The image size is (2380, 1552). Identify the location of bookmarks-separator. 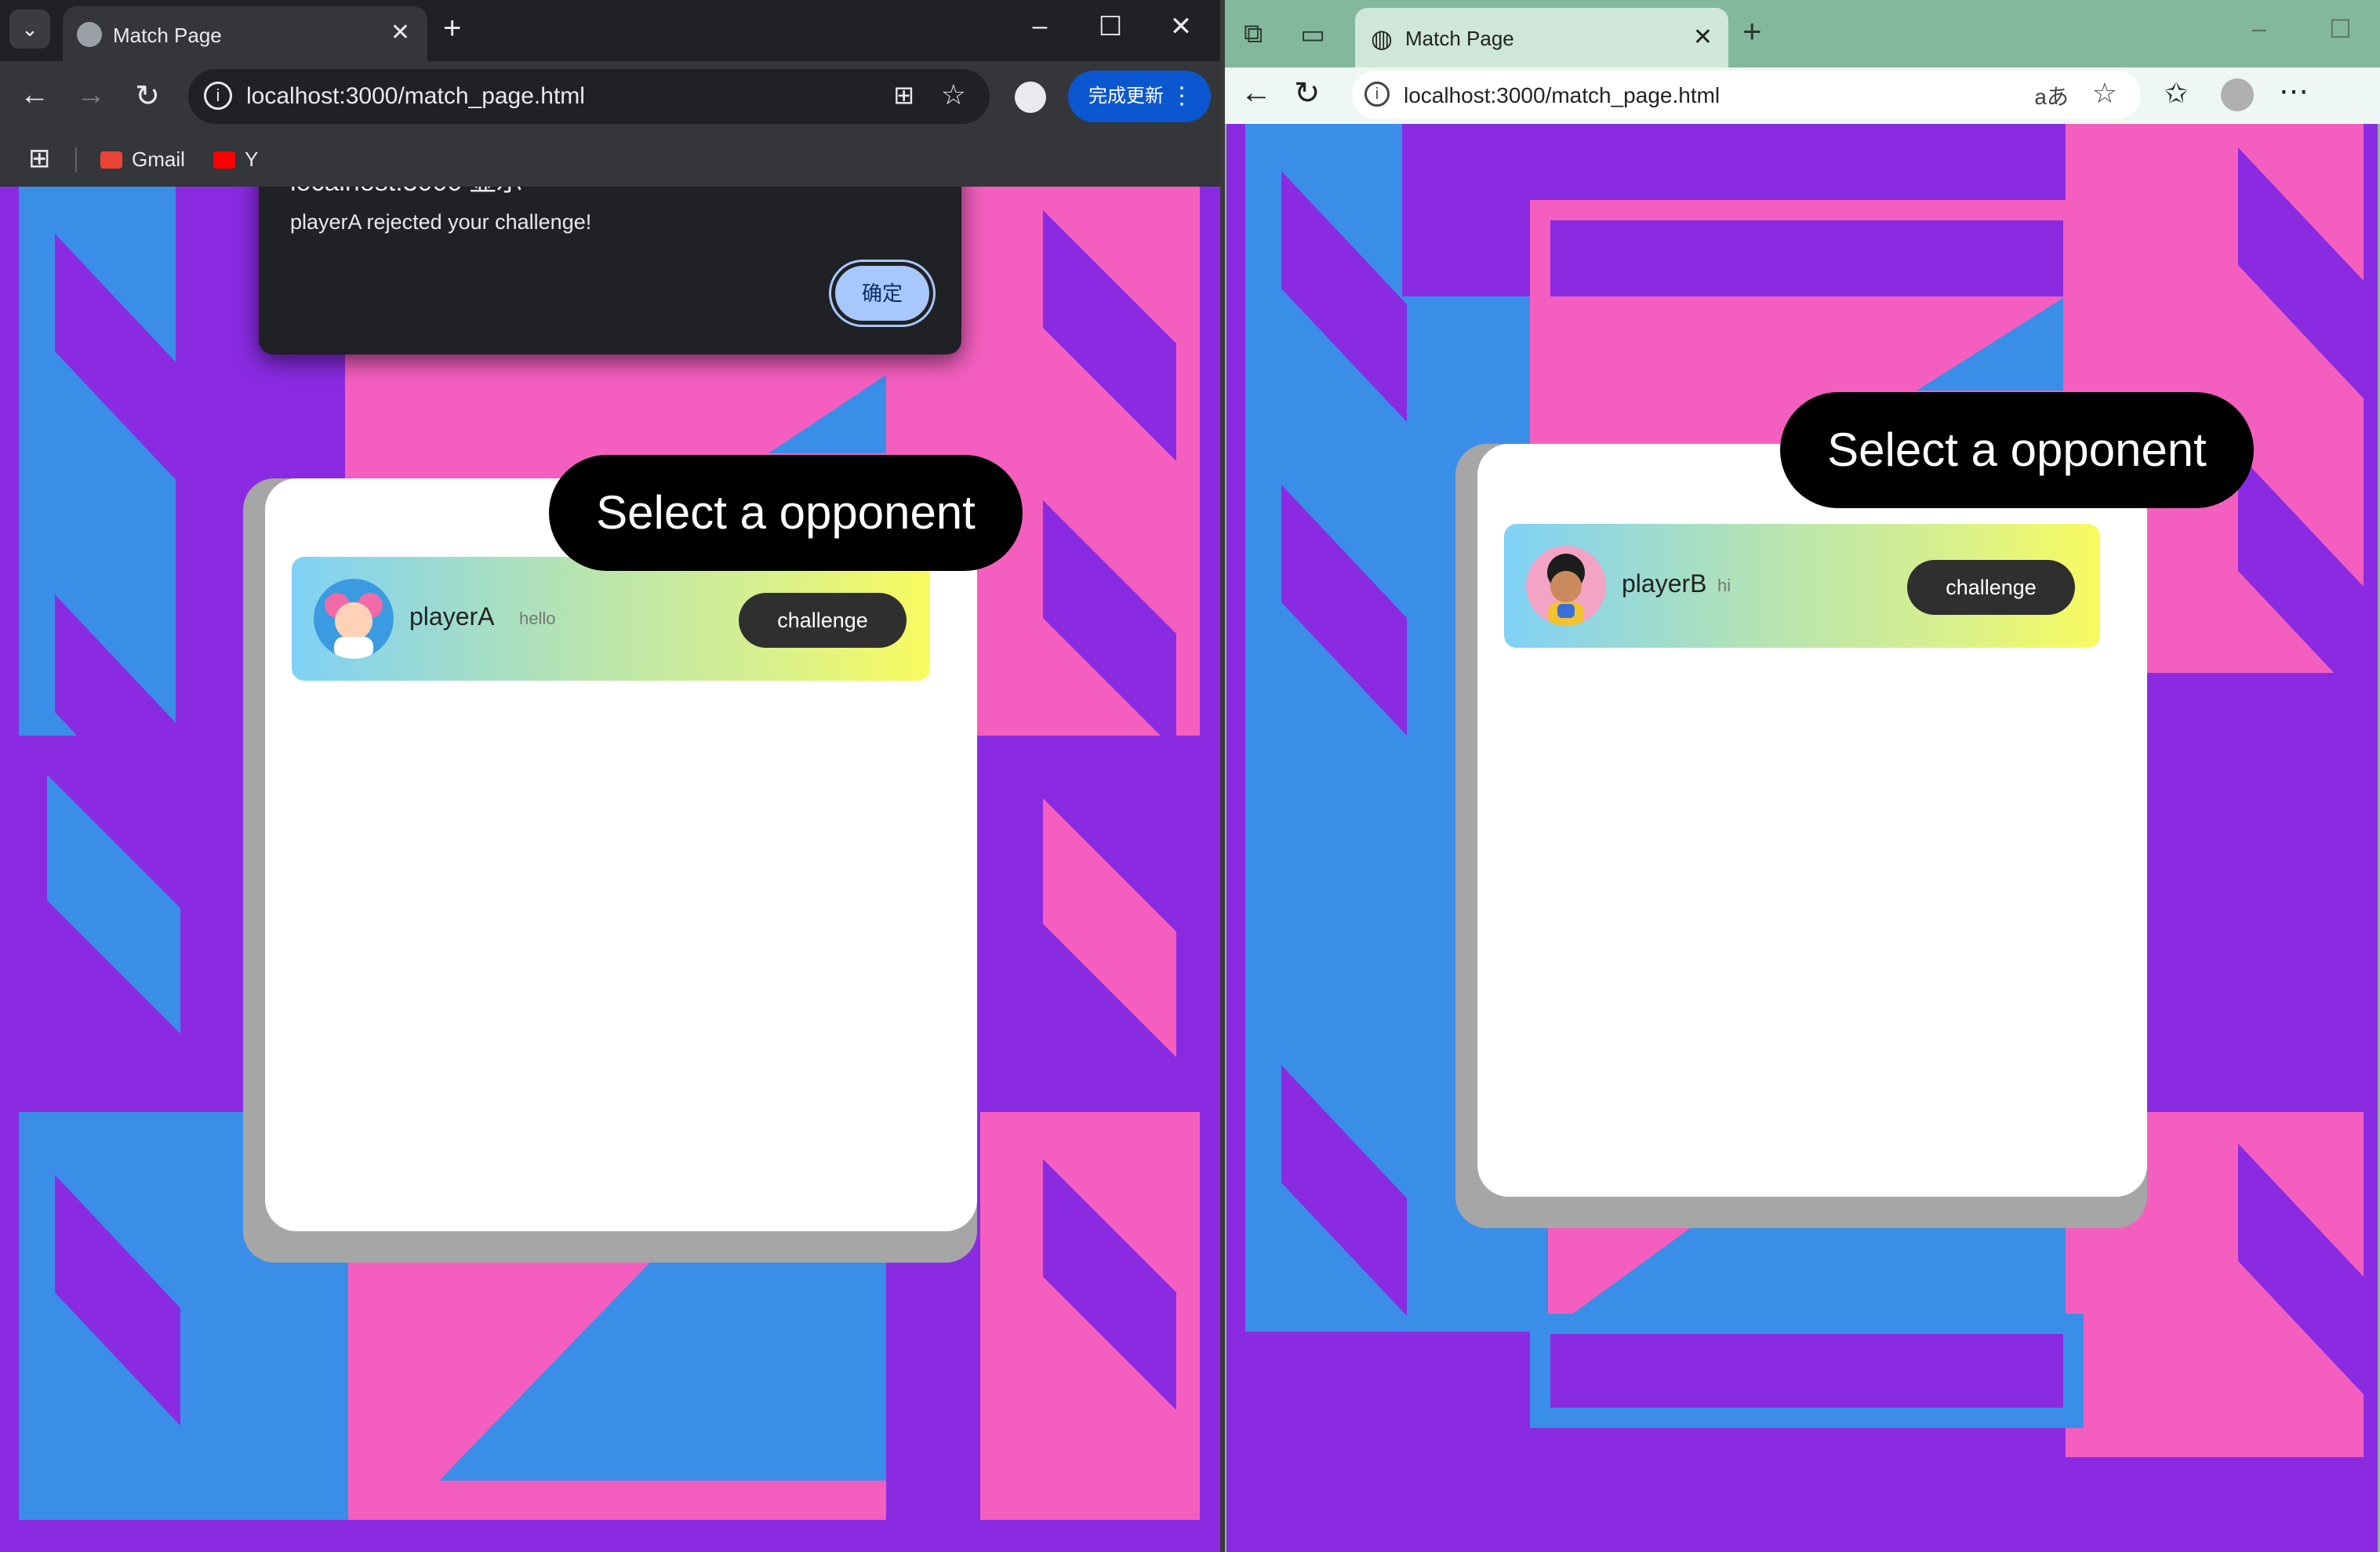
(76, 160).